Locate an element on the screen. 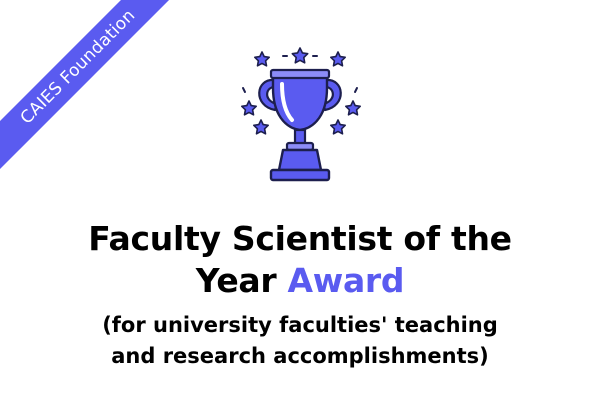  title-line-1: Faculty Scientist of the is located at coordinates (300, 238).